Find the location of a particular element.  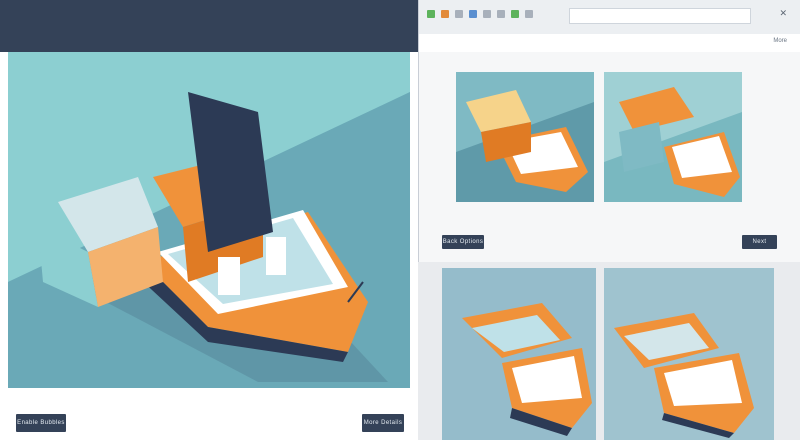

top-header-bar is located at coordinates (209, 26).